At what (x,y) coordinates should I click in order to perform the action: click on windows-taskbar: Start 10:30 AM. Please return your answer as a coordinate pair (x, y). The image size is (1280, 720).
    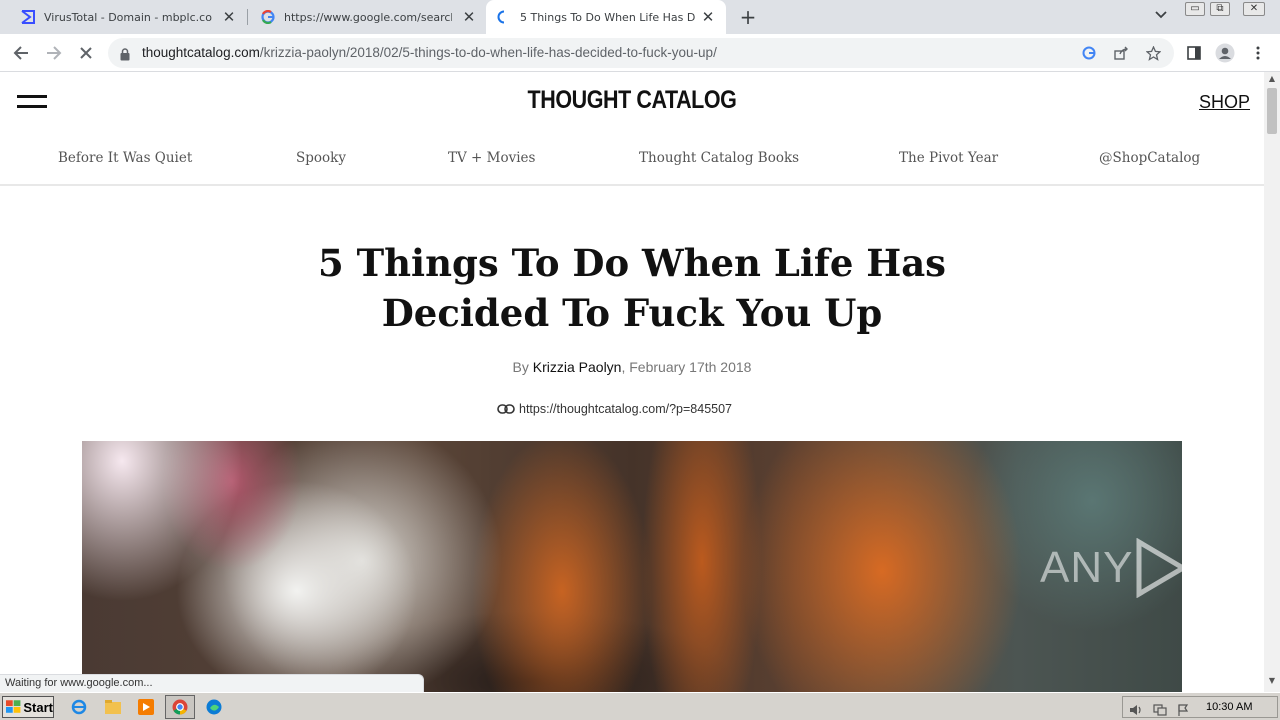
    Looking at the image, I should click on (640, 706).